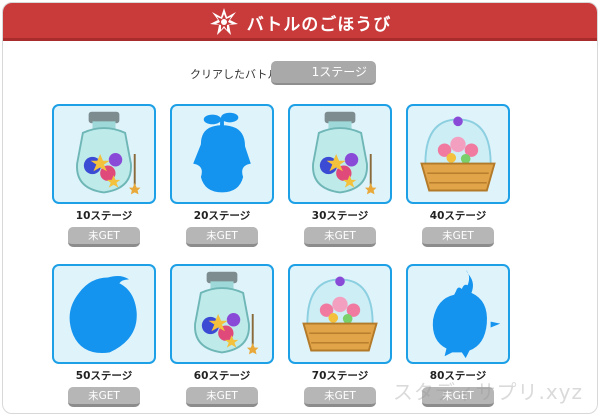 Image resolution: width=600 pixels, height=416 pixels. I want to click on stage-label: 10ステージ, so click(104, 216).